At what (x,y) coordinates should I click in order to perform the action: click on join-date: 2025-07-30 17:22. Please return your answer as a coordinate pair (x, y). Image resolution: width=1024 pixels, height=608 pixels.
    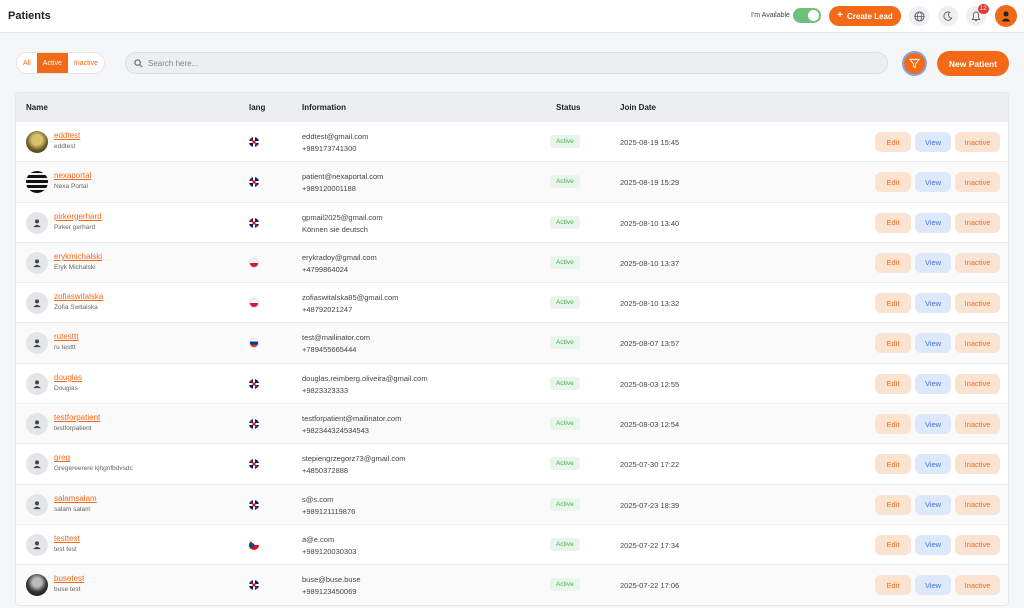
    Looking at the image, I should click on (650, 465).